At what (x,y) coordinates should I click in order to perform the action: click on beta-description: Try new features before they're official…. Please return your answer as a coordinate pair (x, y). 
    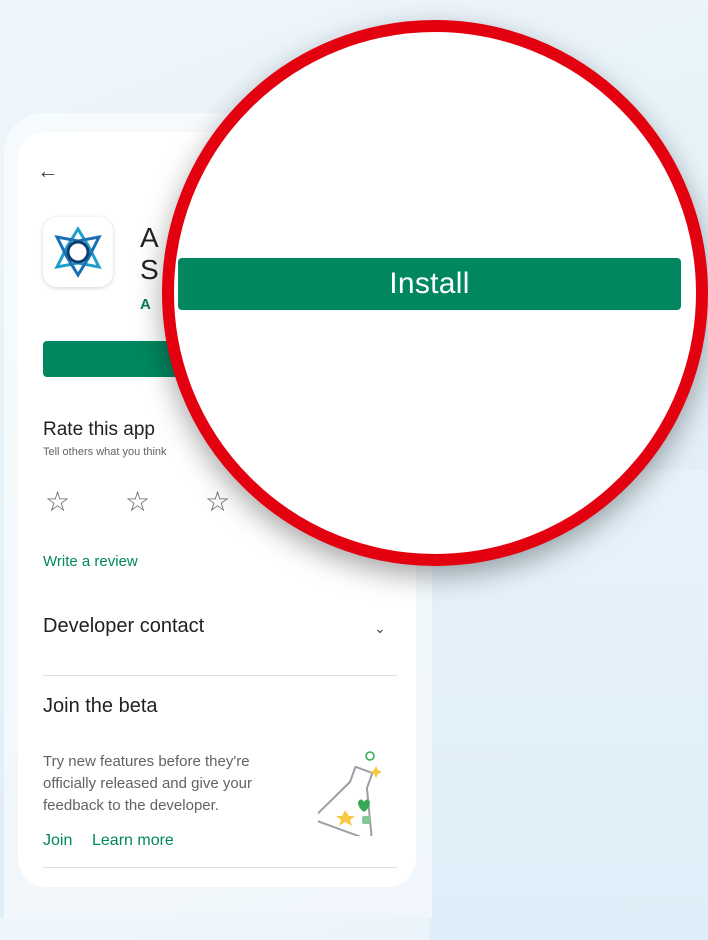
    Looking at the image, I should click on (148, 783).